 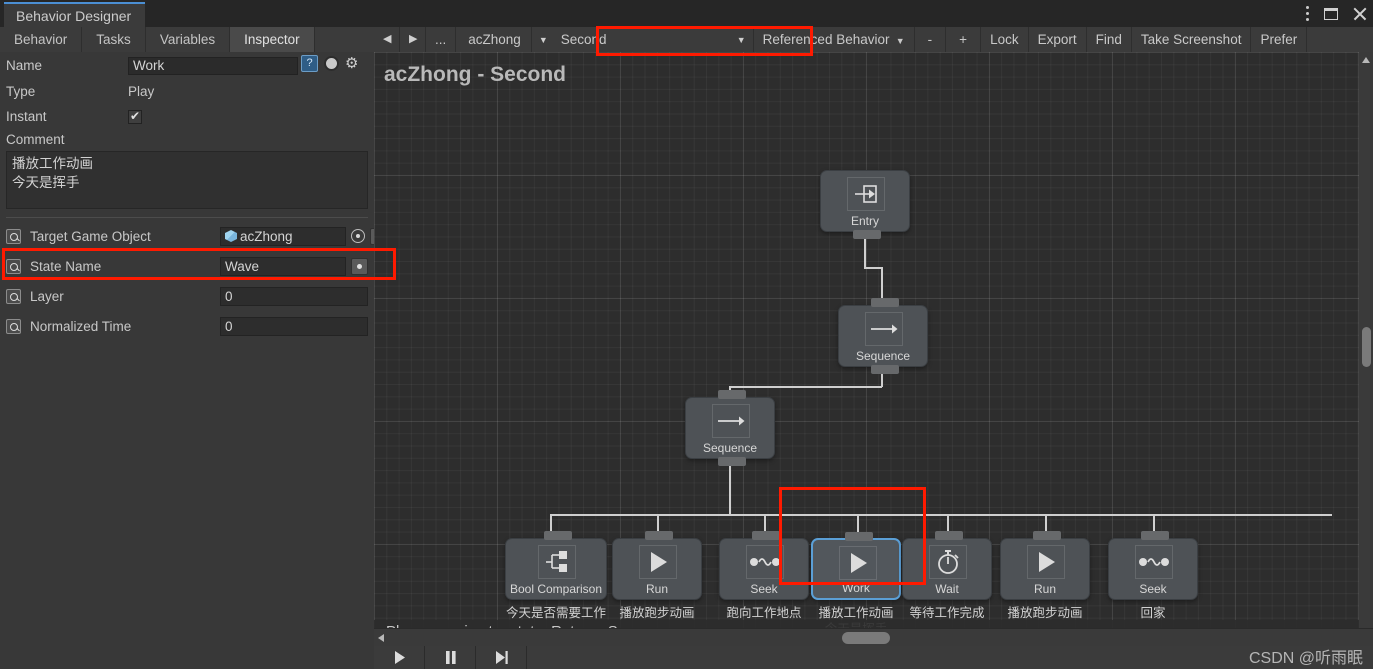 I want to click on tab-inspector-label: Inspector, so click(x=272, y=39).